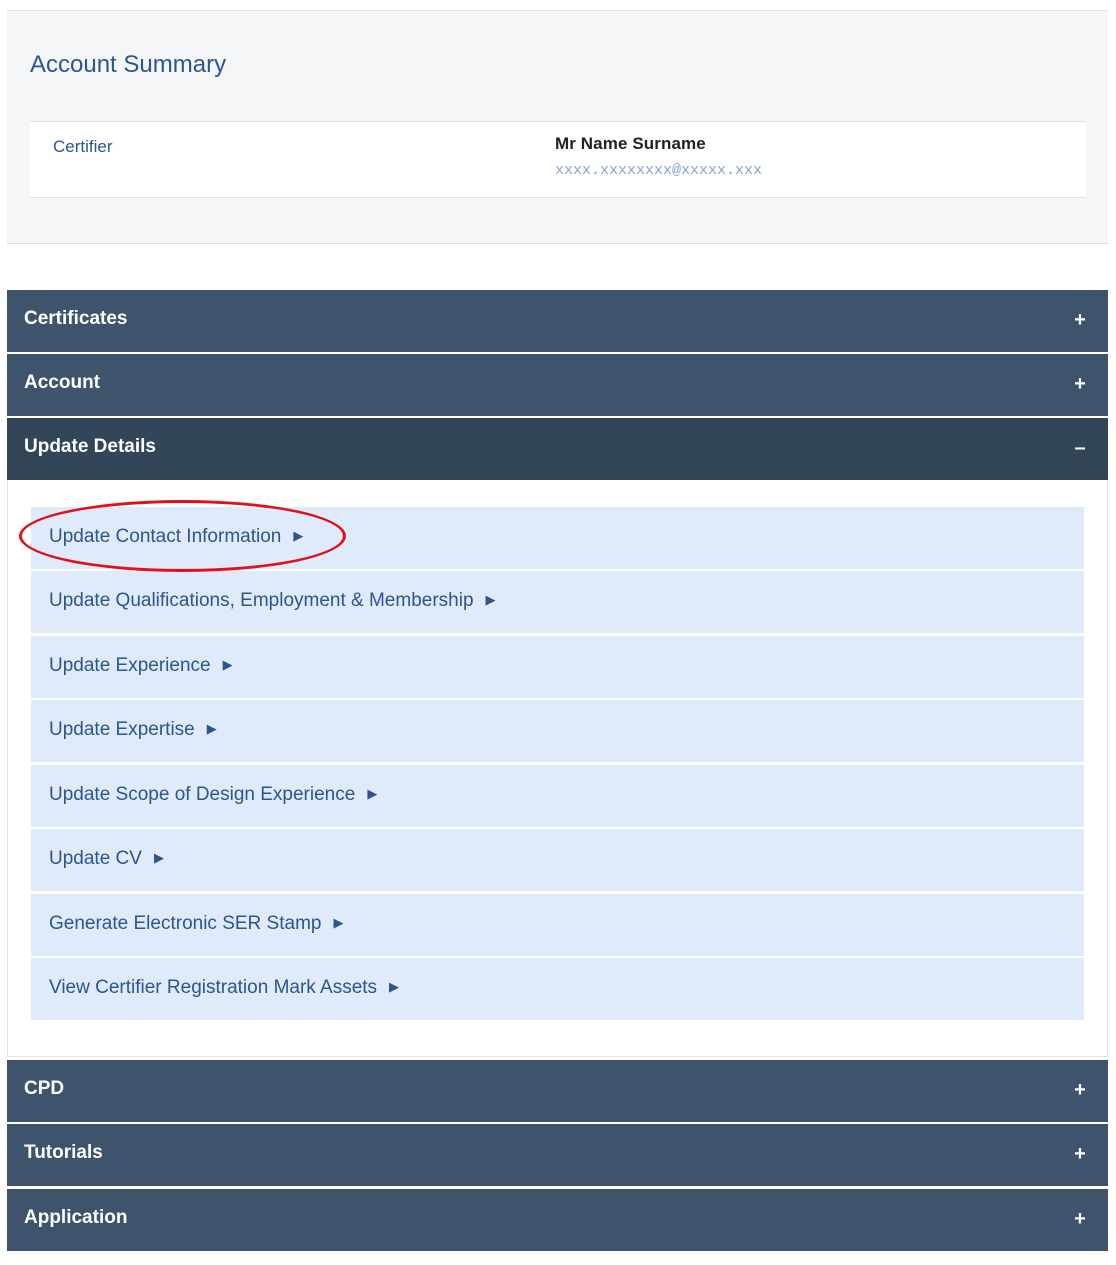 Image resolution: width=1116 pixels, height=1265 pixels. Describe the element at coordinates (90, 446) in the screenshot. I see `section-update-details-label: Update Details` at that location.